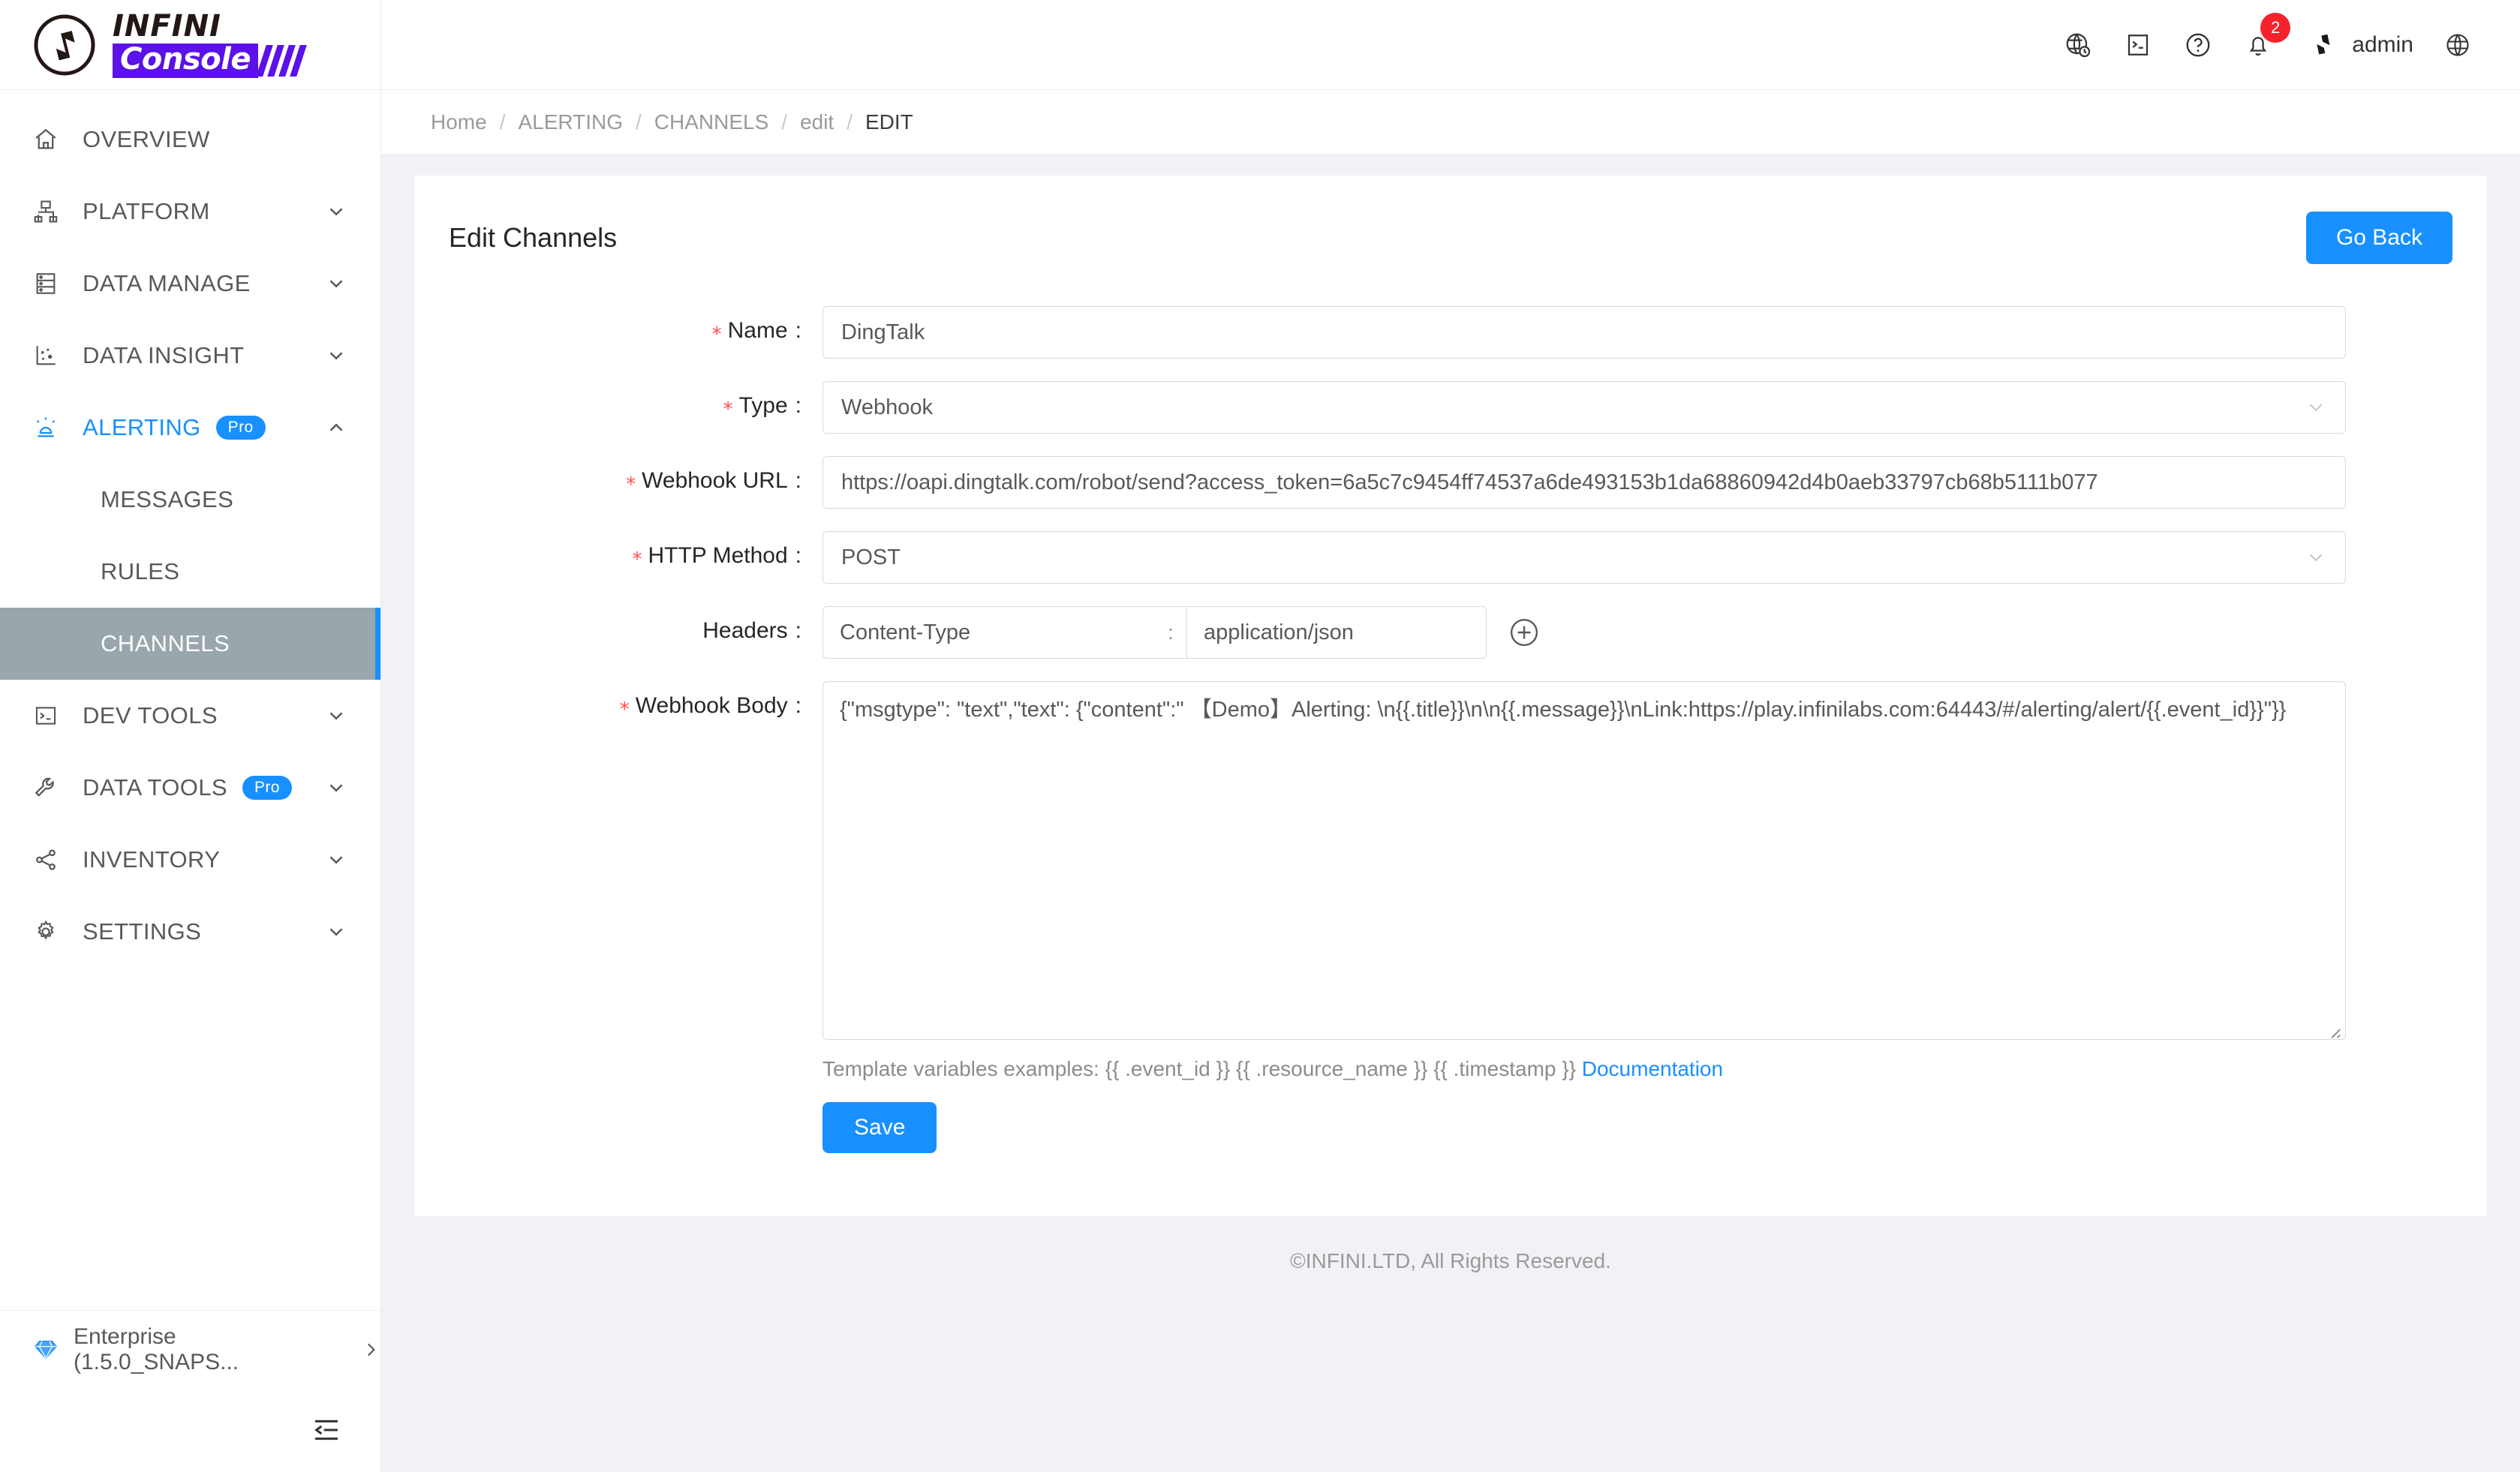 This screenshot has height=1472, width=2520. I want to click on page-footer: ©INFINI.LTD, All Rights Reserved., so click(1450, 1261).